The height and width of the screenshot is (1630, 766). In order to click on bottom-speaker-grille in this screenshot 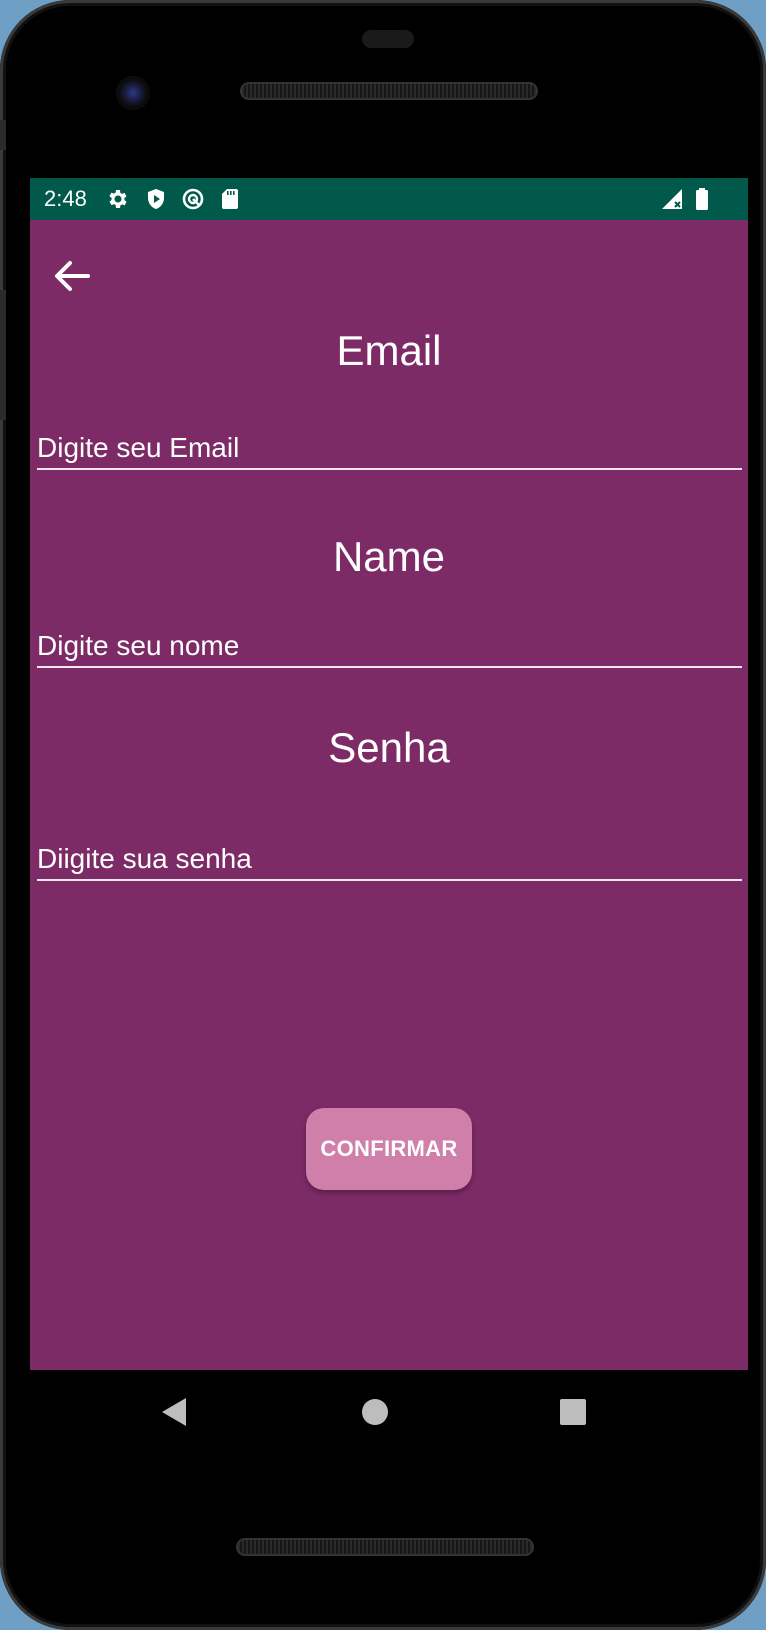, I will do `click(385, 1547)`.